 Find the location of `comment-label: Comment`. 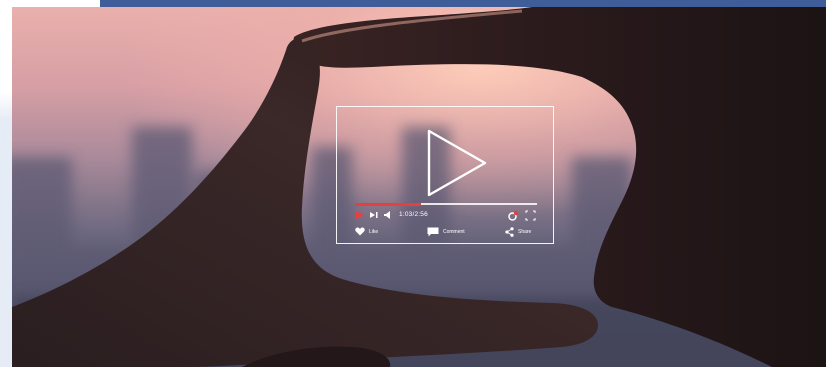

comment-label: Comment is located at coordinates (454, 232).